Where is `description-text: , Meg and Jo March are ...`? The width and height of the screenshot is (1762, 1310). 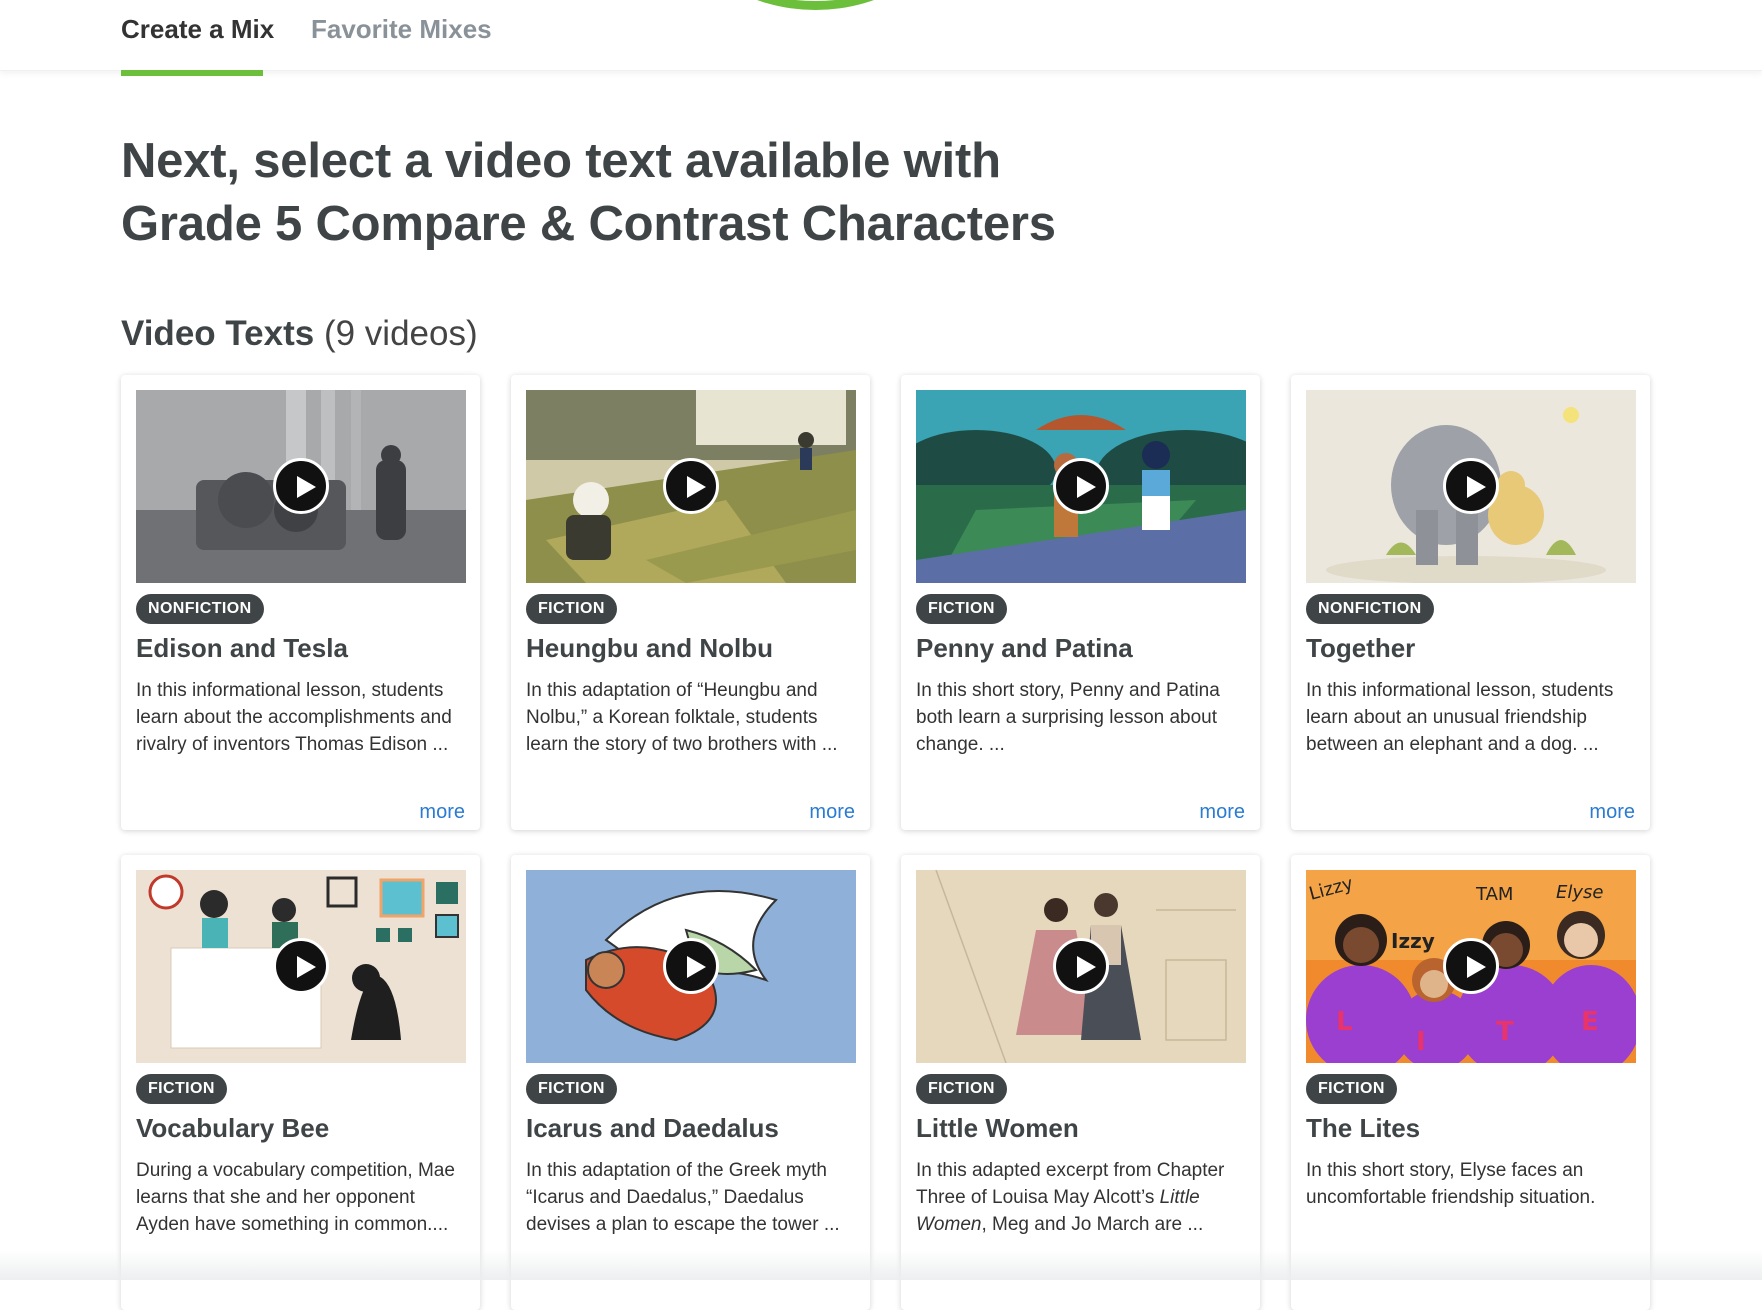 description-text: , Meg and Jo March are ... is located at coordinates (1092, 1224).